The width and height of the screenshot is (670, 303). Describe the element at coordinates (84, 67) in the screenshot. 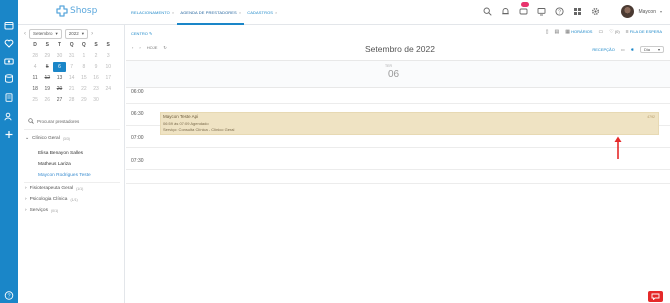

I see `calendar-day: 8` at that location.